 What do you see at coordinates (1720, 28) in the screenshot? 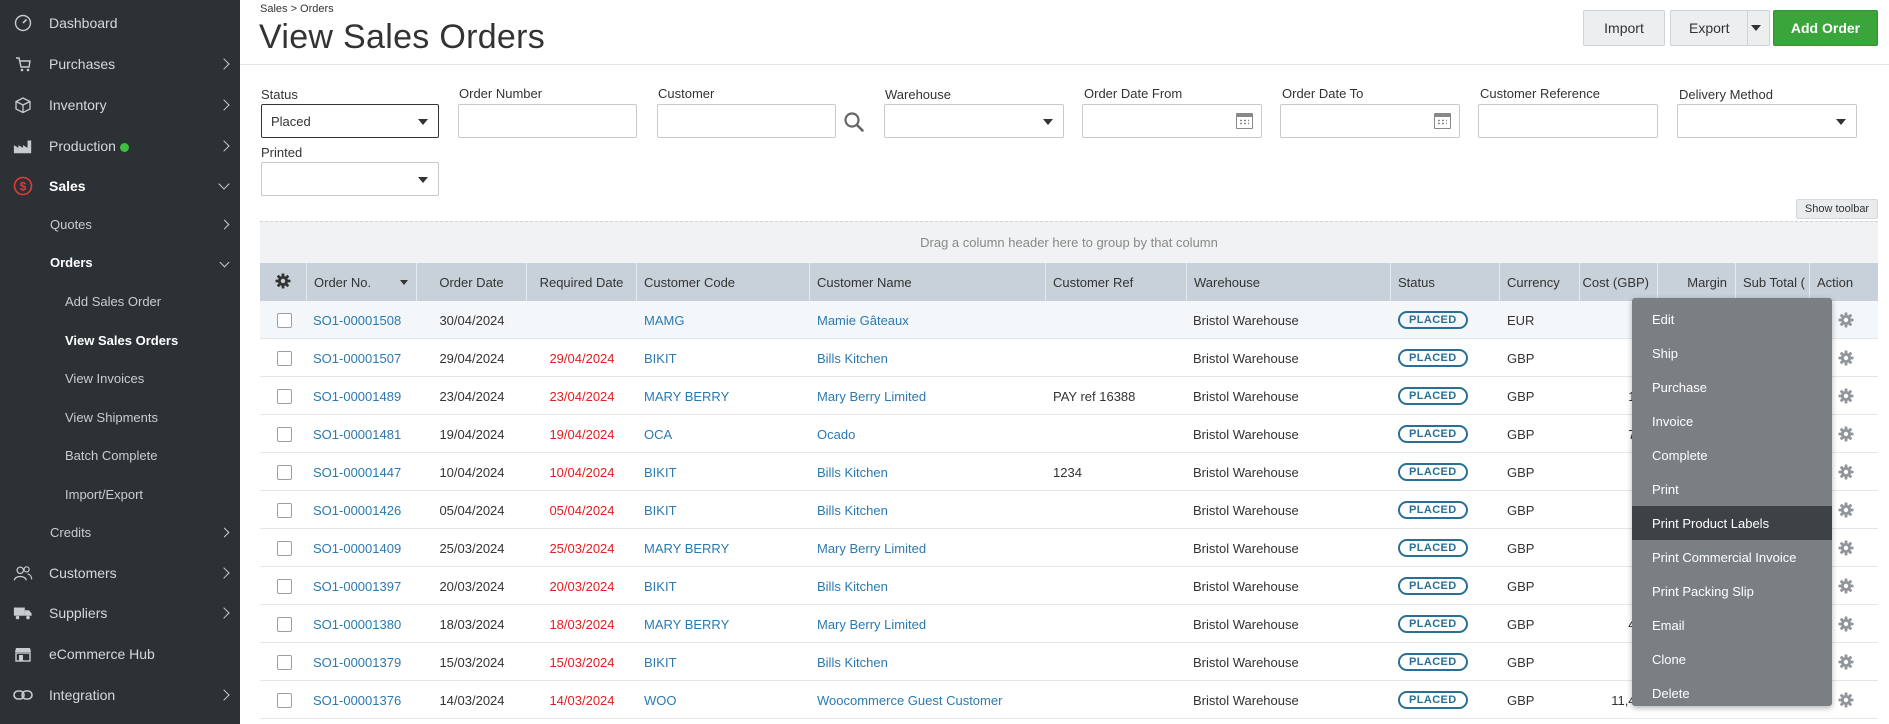
I see `export-button: Export` at bounding box center [1720, 28].